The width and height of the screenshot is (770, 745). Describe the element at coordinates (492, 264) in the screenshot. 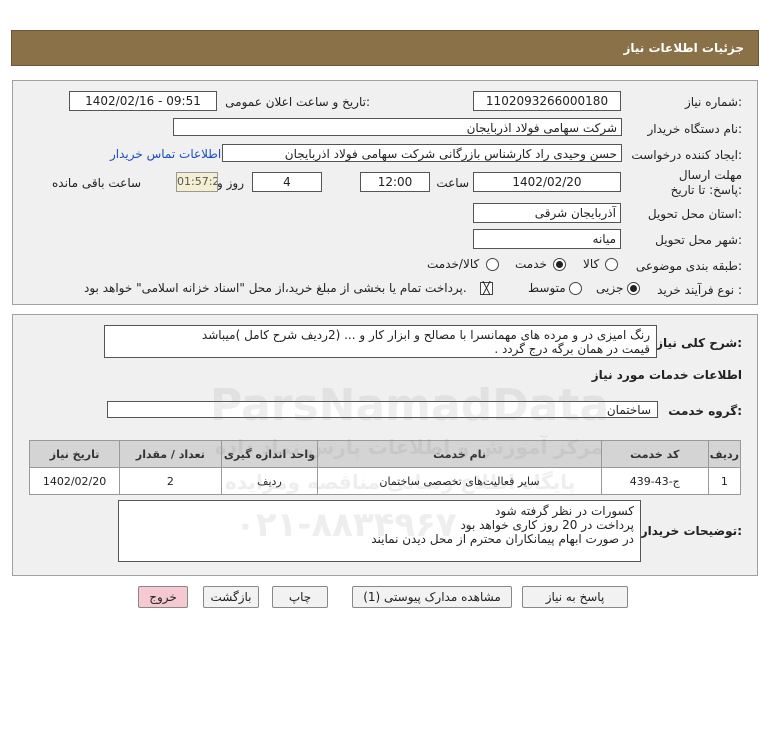

I see `category-radio-goods-service` at that location.